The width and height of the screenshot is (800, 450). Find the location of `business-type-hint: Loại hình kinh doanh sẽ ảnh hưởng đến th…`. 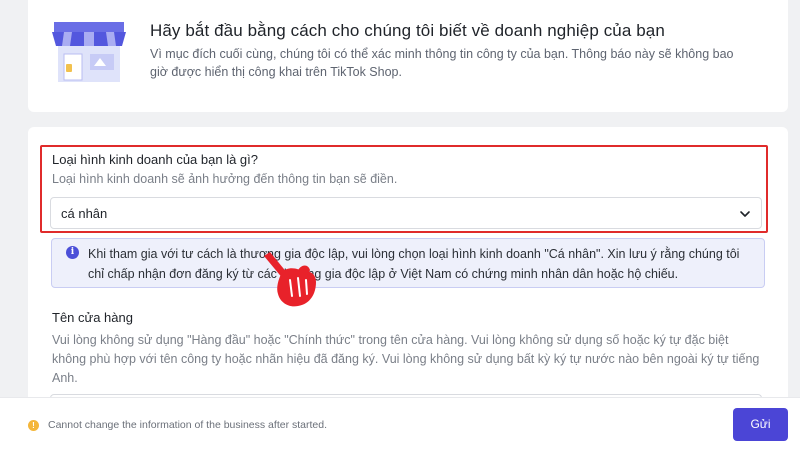

business-type-hint: Loại hình kinh doanh sẽ ảnh hưởng đến th… is located at coordinates (225, 179).